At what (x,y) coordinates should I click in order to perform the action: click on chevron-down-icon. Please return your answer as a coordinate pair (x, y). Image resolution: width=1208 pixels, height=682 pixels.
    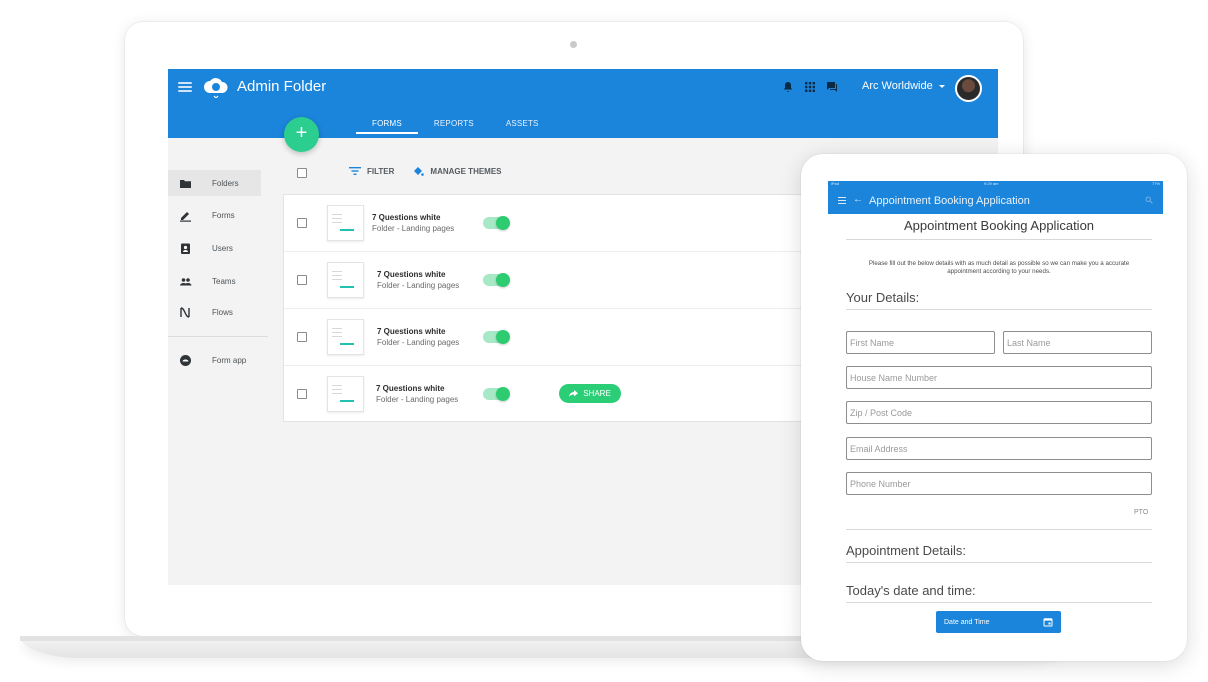
    Looking at the image, I should click on (941, 86).